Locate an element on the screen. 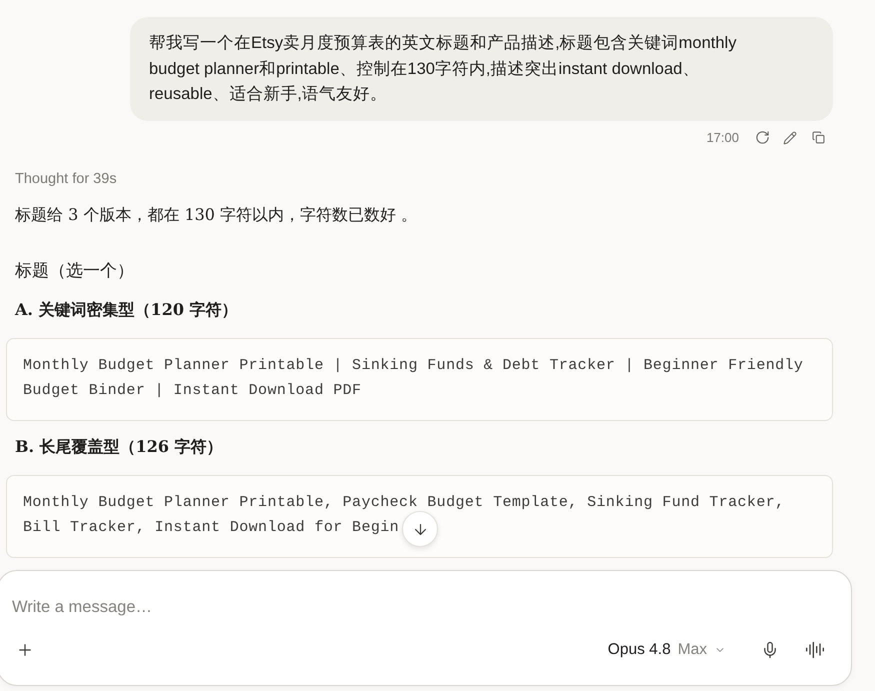 This screenshot has height=691, width=875. copy-icon is located at coordinates (818, 137).